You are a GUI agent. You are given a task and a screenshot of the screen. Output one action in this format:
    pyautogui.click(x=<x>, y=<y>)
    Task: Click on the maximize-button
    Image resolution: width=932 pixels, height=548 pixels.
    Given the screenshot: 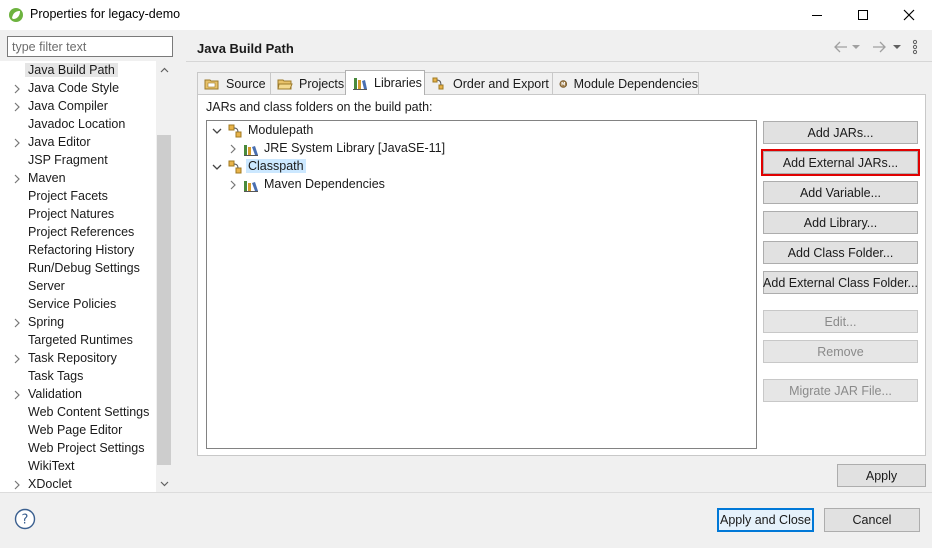 What is the action you would take?
    pyautogui.click(x=863, y=15)
    